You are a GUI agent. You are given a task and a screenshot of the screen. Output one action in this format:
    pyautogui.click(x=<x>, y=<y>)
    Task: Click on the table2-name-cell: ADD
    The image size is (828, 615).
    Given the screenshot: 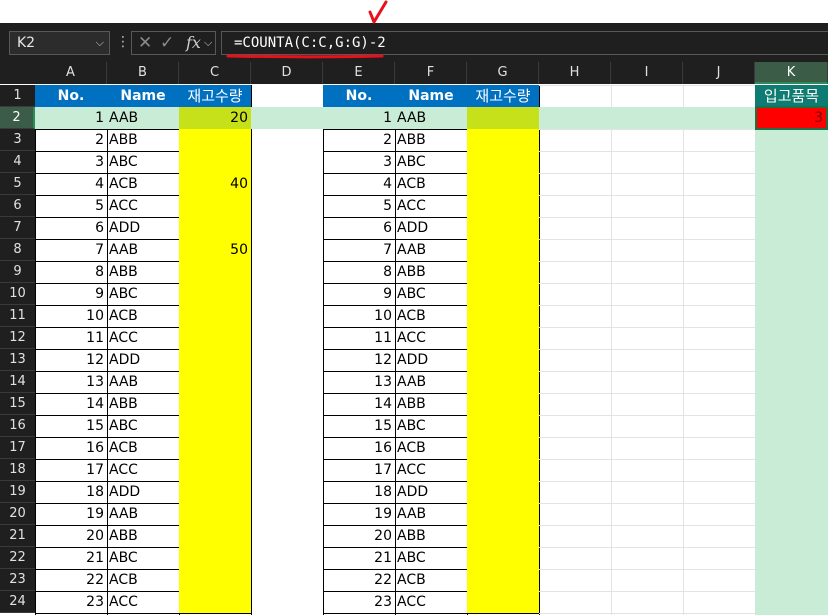 What is the action you would take?
    pyautogui.click(x=431, y=360)
    